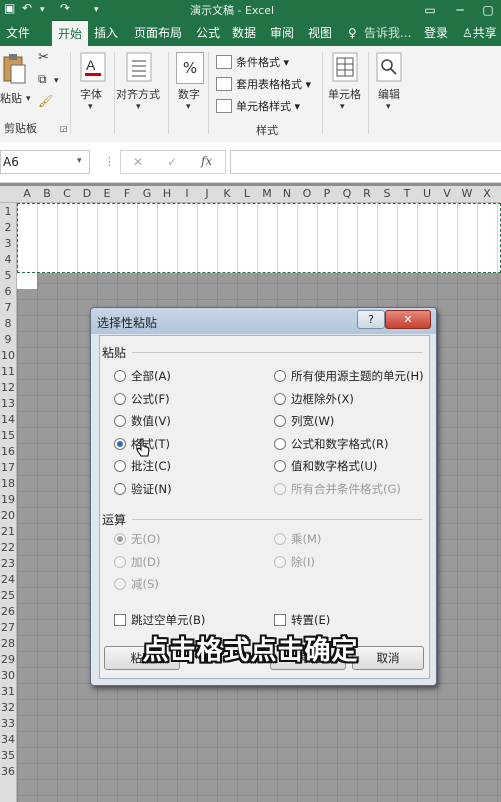  What do you see at coordinates (430, 10) in the screenshot?
I see `ribbon-display-icon: ▭` at bounding box center [430, 10].